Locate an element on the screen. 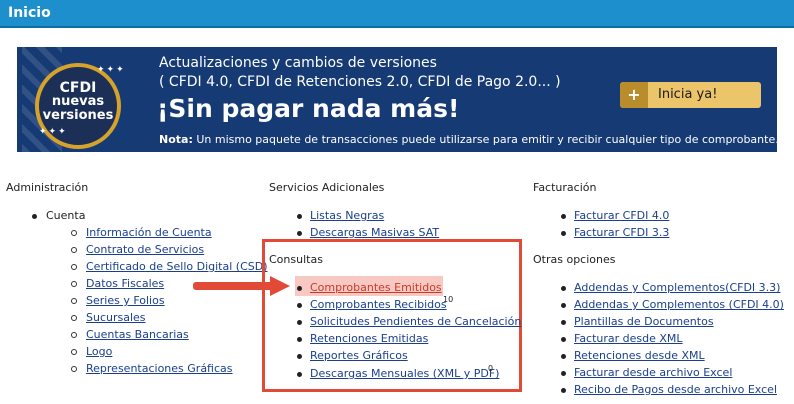 The height and width of the screenshot is (404, 794). link-facturar-cfdi-40: Facturar CFDI 4.0 is located at coordinates (621, 215).